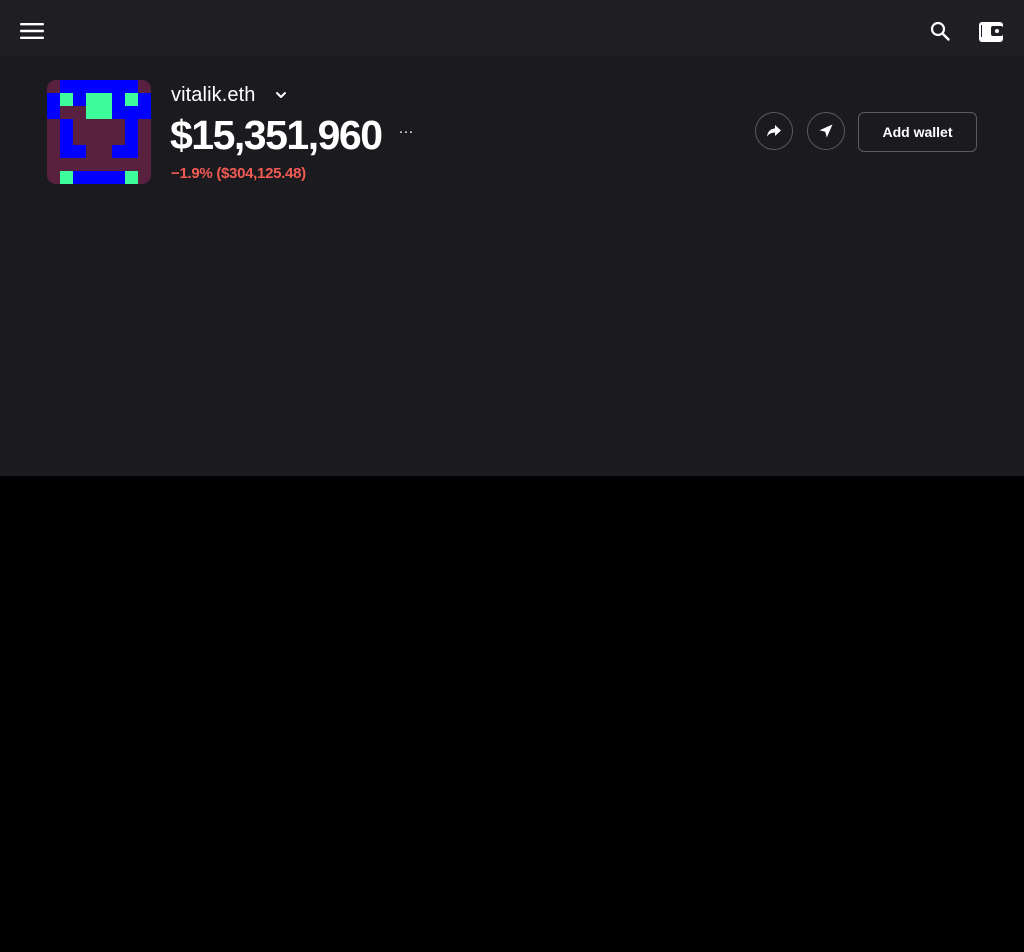 Image resolution: width=1024 pixels, height=952 pixels. Describe the element at coordinates (917, 132) in the screenshot. I see `add-wallet-button: Add wallet` at that location.